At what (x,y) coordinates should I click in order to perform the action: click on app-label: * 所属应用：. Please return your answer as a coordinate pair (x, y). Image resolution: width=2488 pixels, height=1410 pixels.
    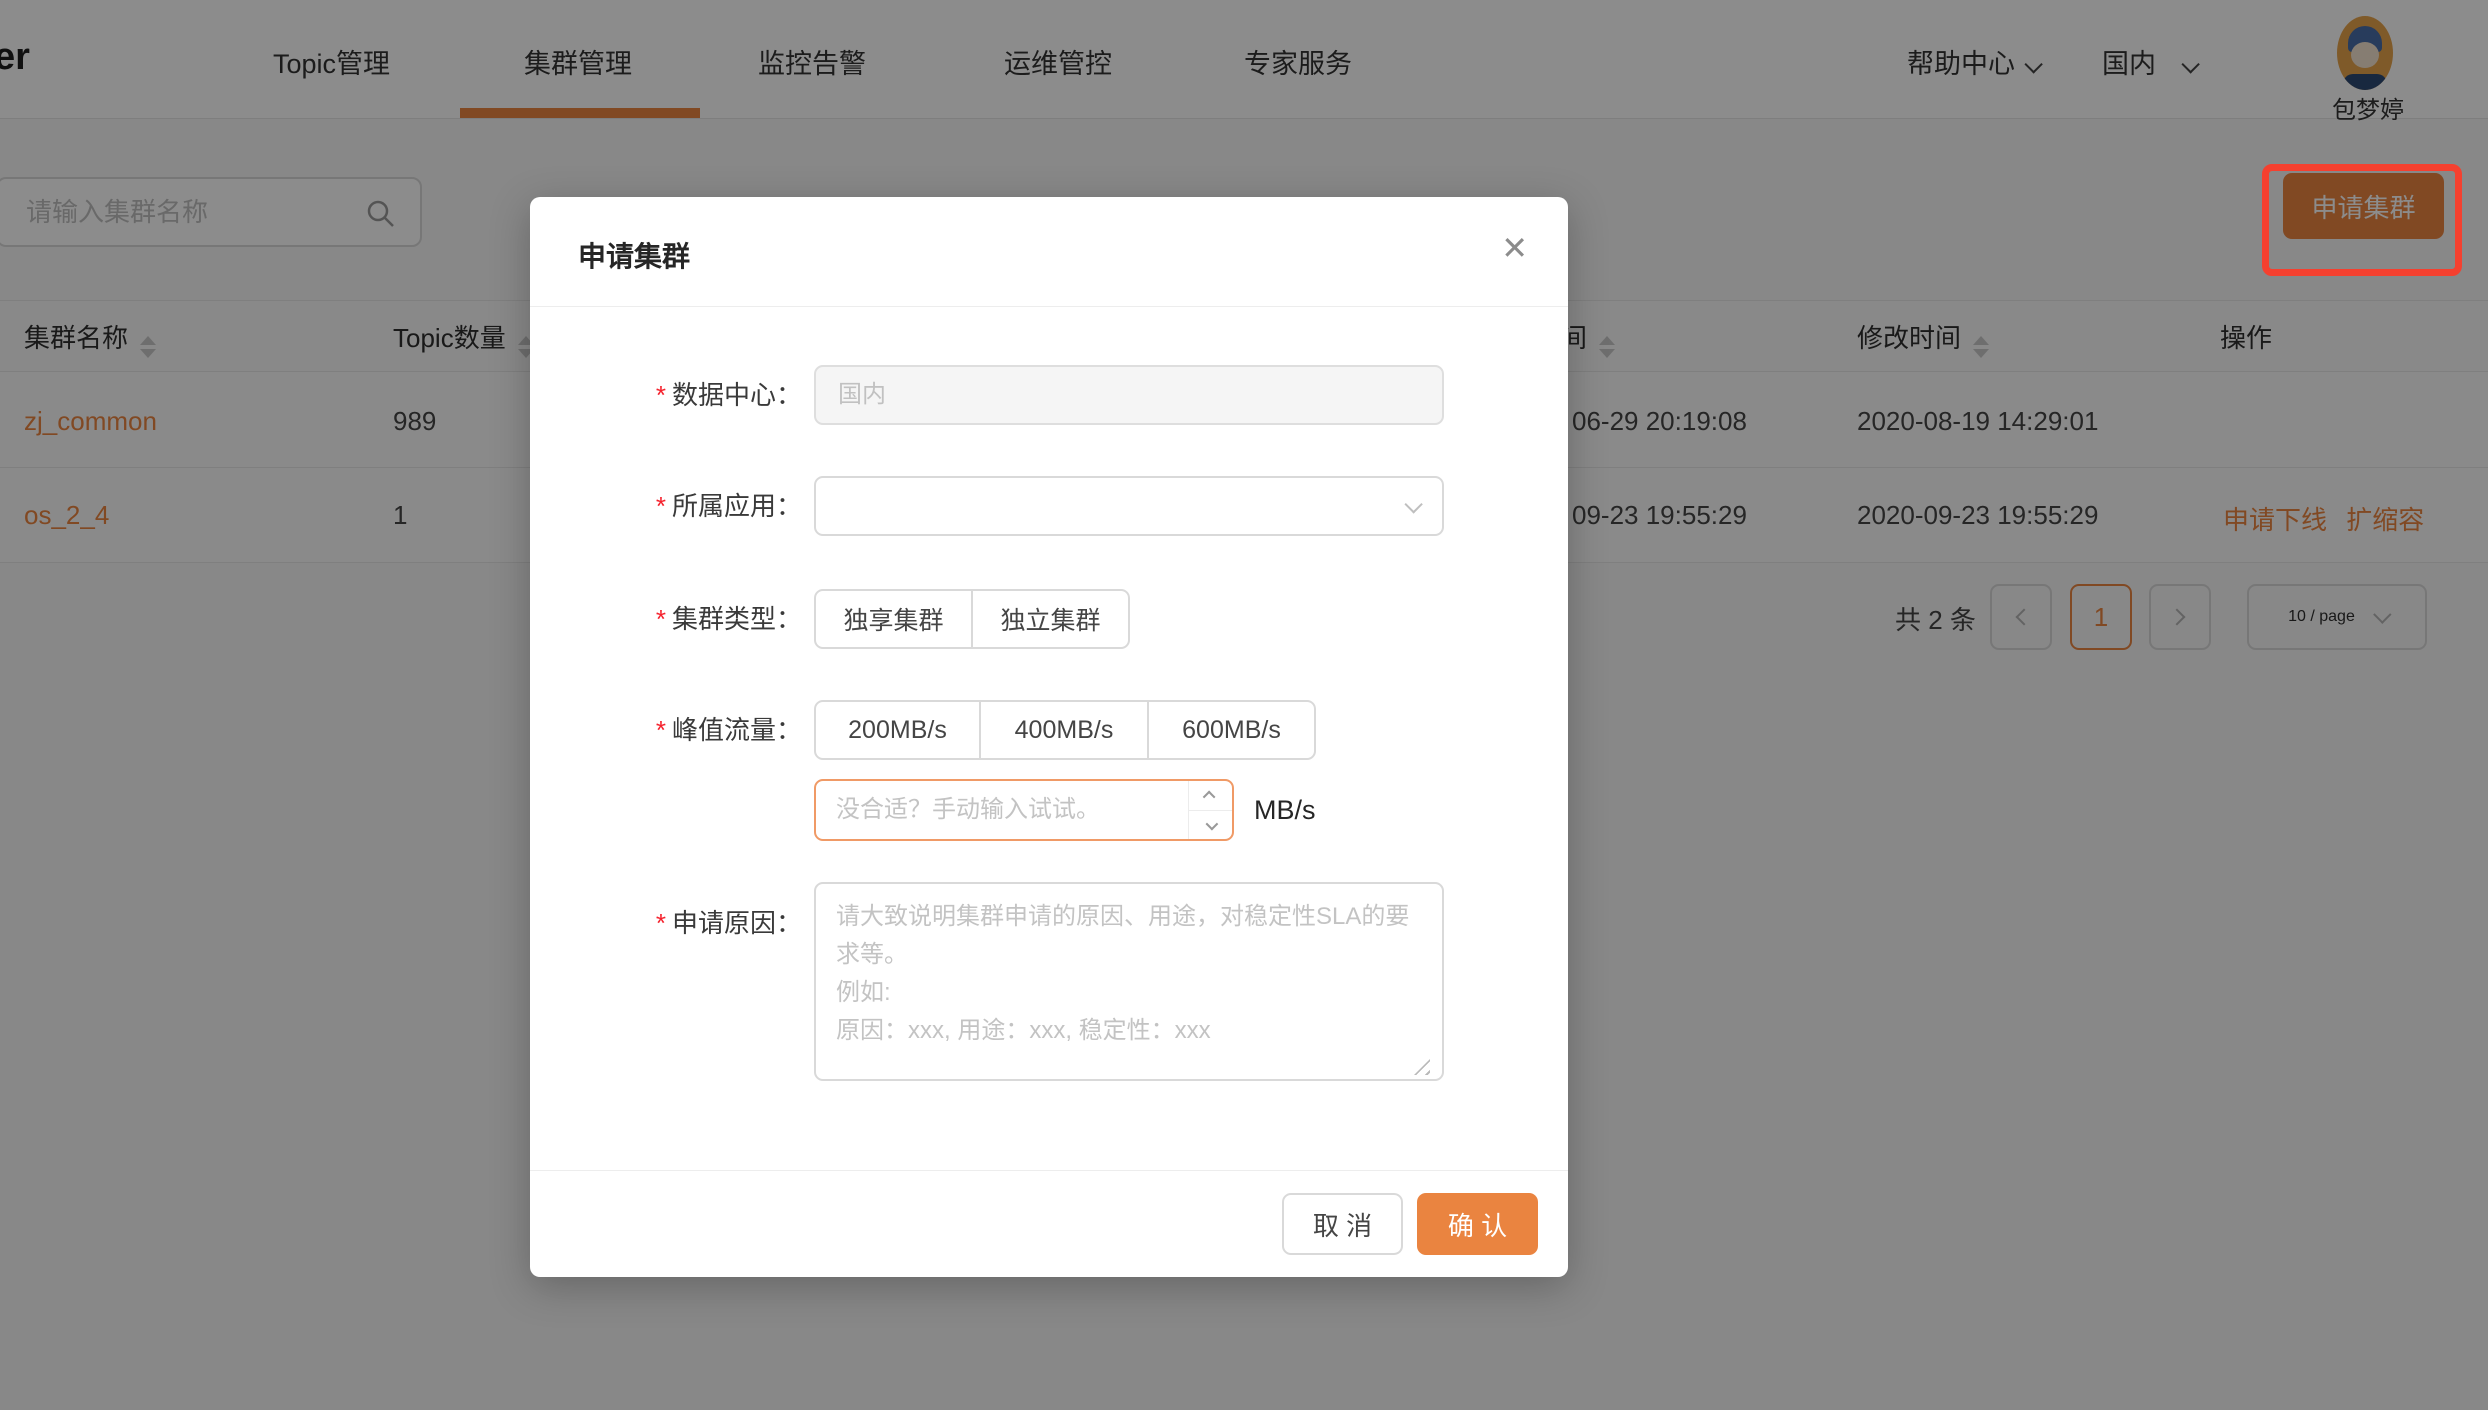
    Looking at the image, I should click on (728, 506).